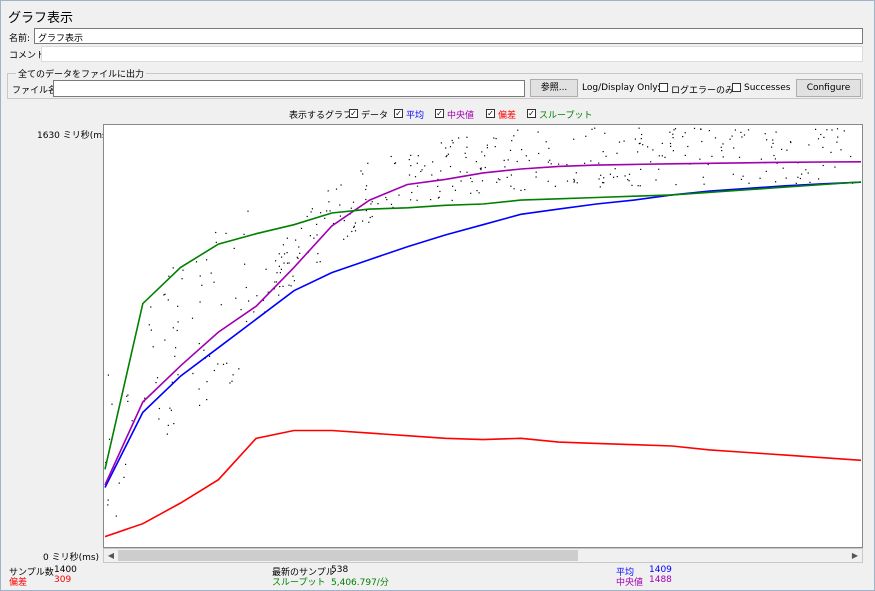 The width and height of the screenshot is (875, 591). What do you see at coordinates (111, 555) in the screenshot?
I see `scroll-left-icon: ◀` at bounding box center [111, 555].